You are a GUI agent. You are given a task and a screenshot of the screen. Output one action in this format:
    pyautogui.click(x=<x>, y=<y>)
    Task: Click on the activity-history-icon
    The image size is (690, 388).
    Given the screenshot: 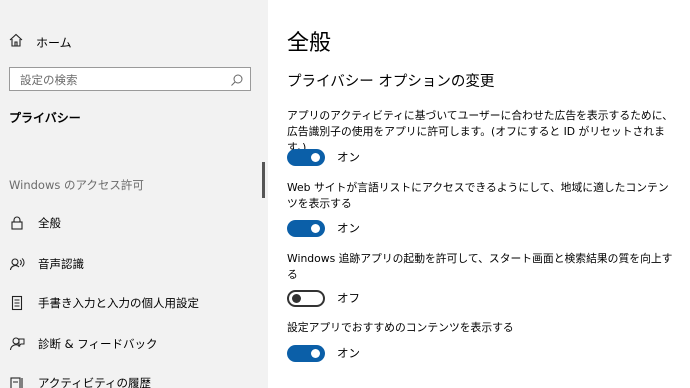 What is the action you would take?
    pyautogui.click(x=17, y=381)
    